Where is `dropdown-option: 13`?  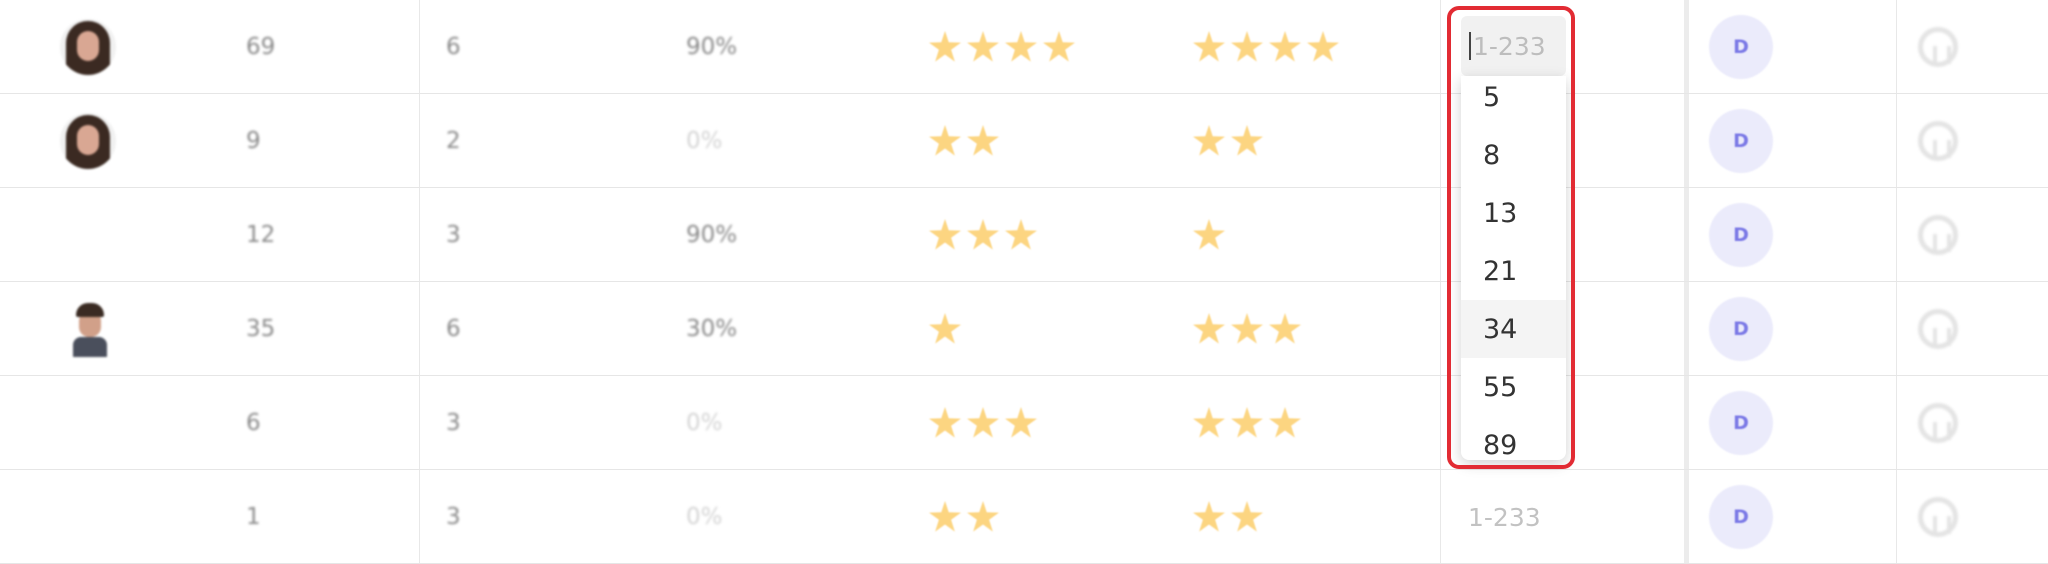
dropdown-option: 13 is located at coordinates (1513, 213).